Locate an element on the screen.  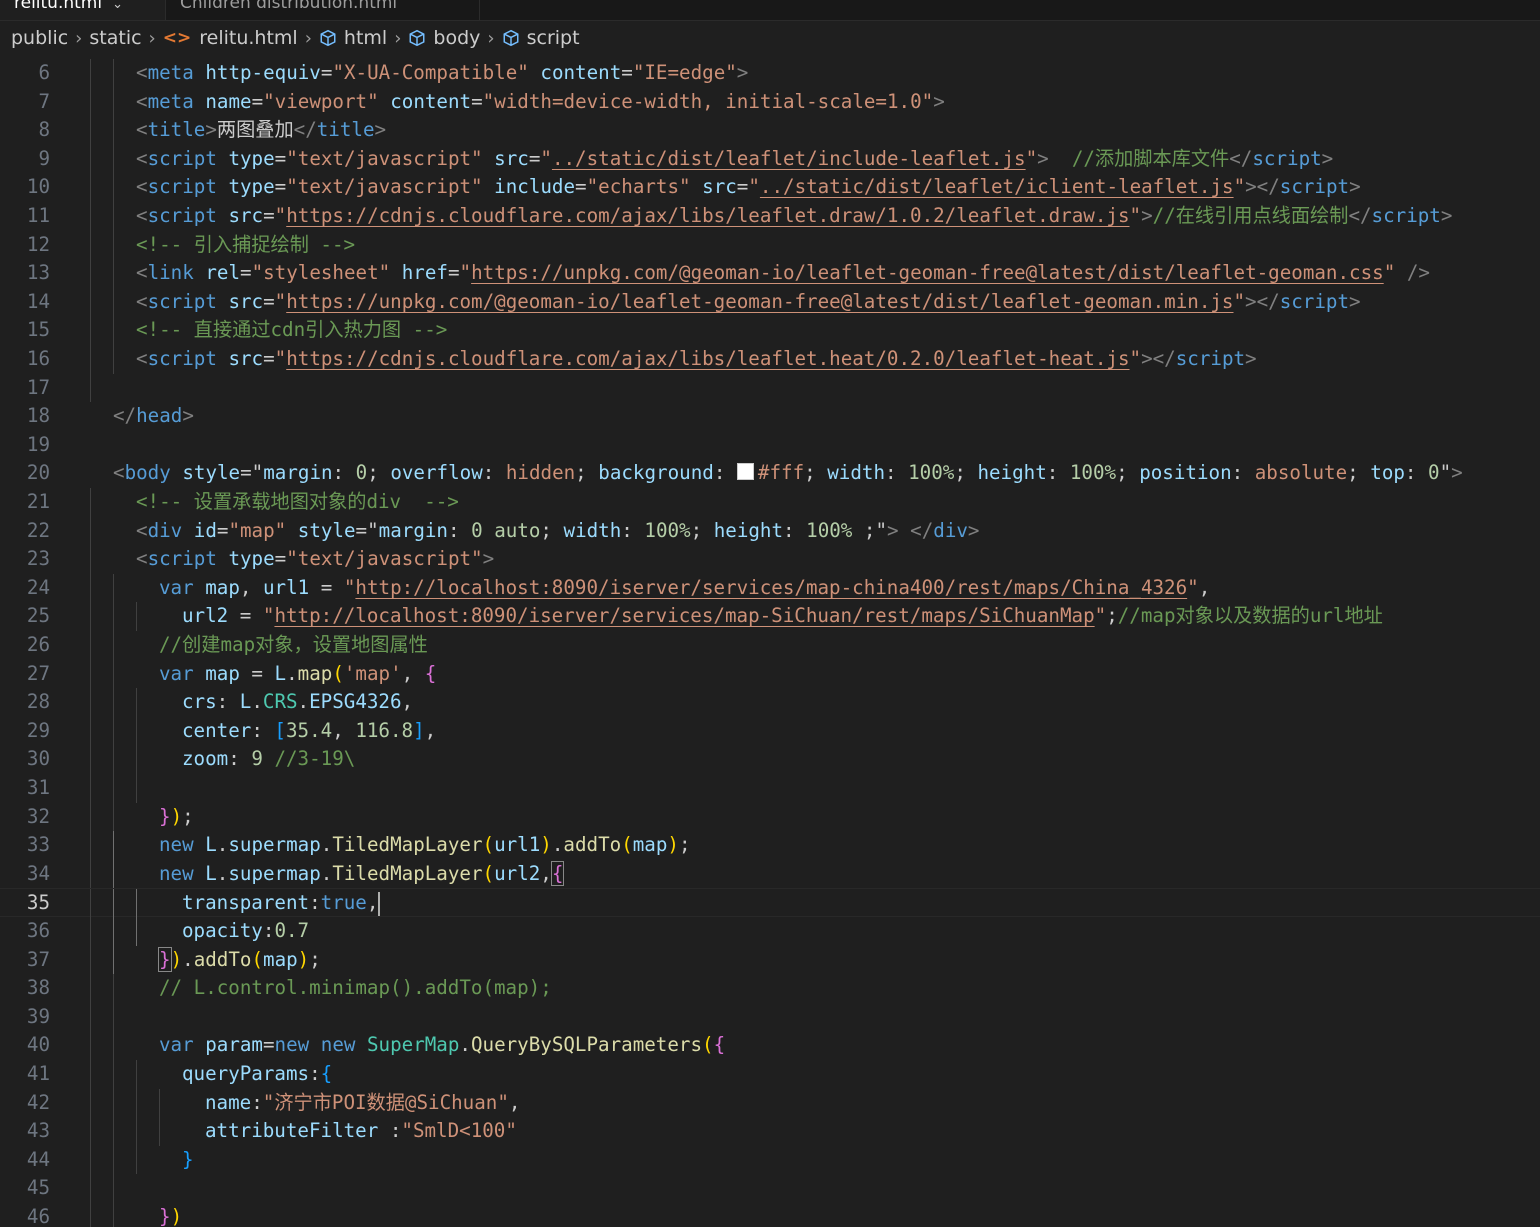
line-number: 27 is located at coordinates (25, 674).